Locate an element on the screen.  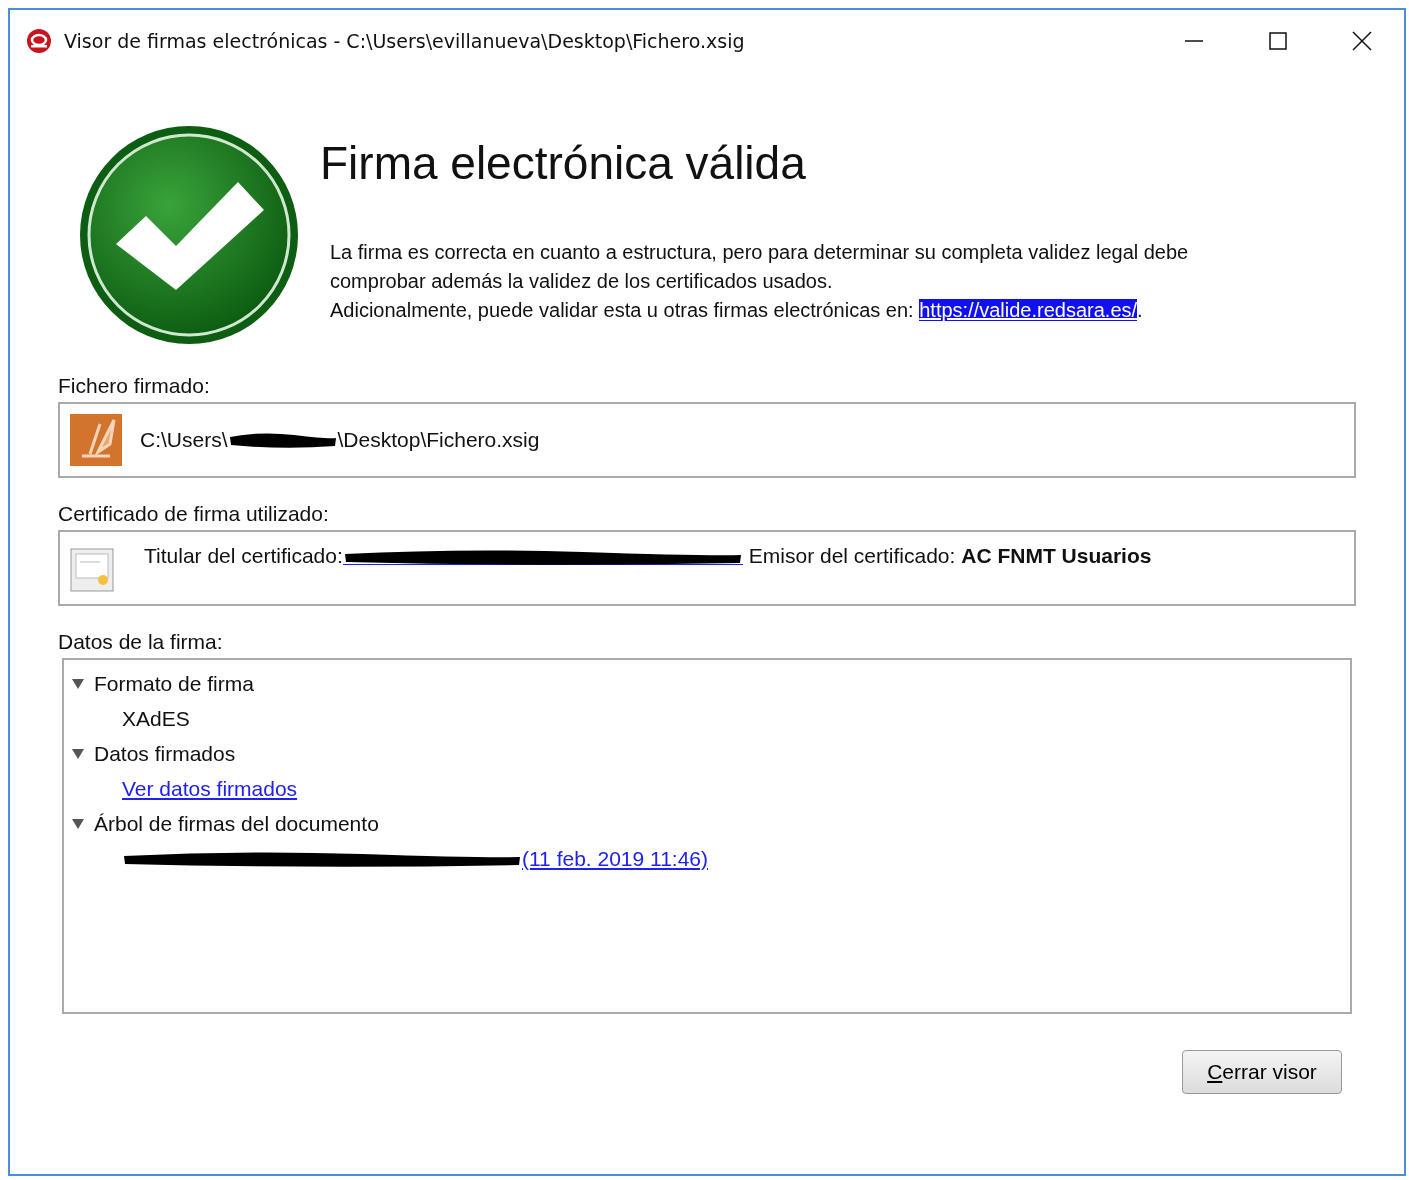
window-title: Visor de firmas electrónicas - C:\Users\evillanueva\Desktop\Fichero.xsig is located at coordinates (405, 41).